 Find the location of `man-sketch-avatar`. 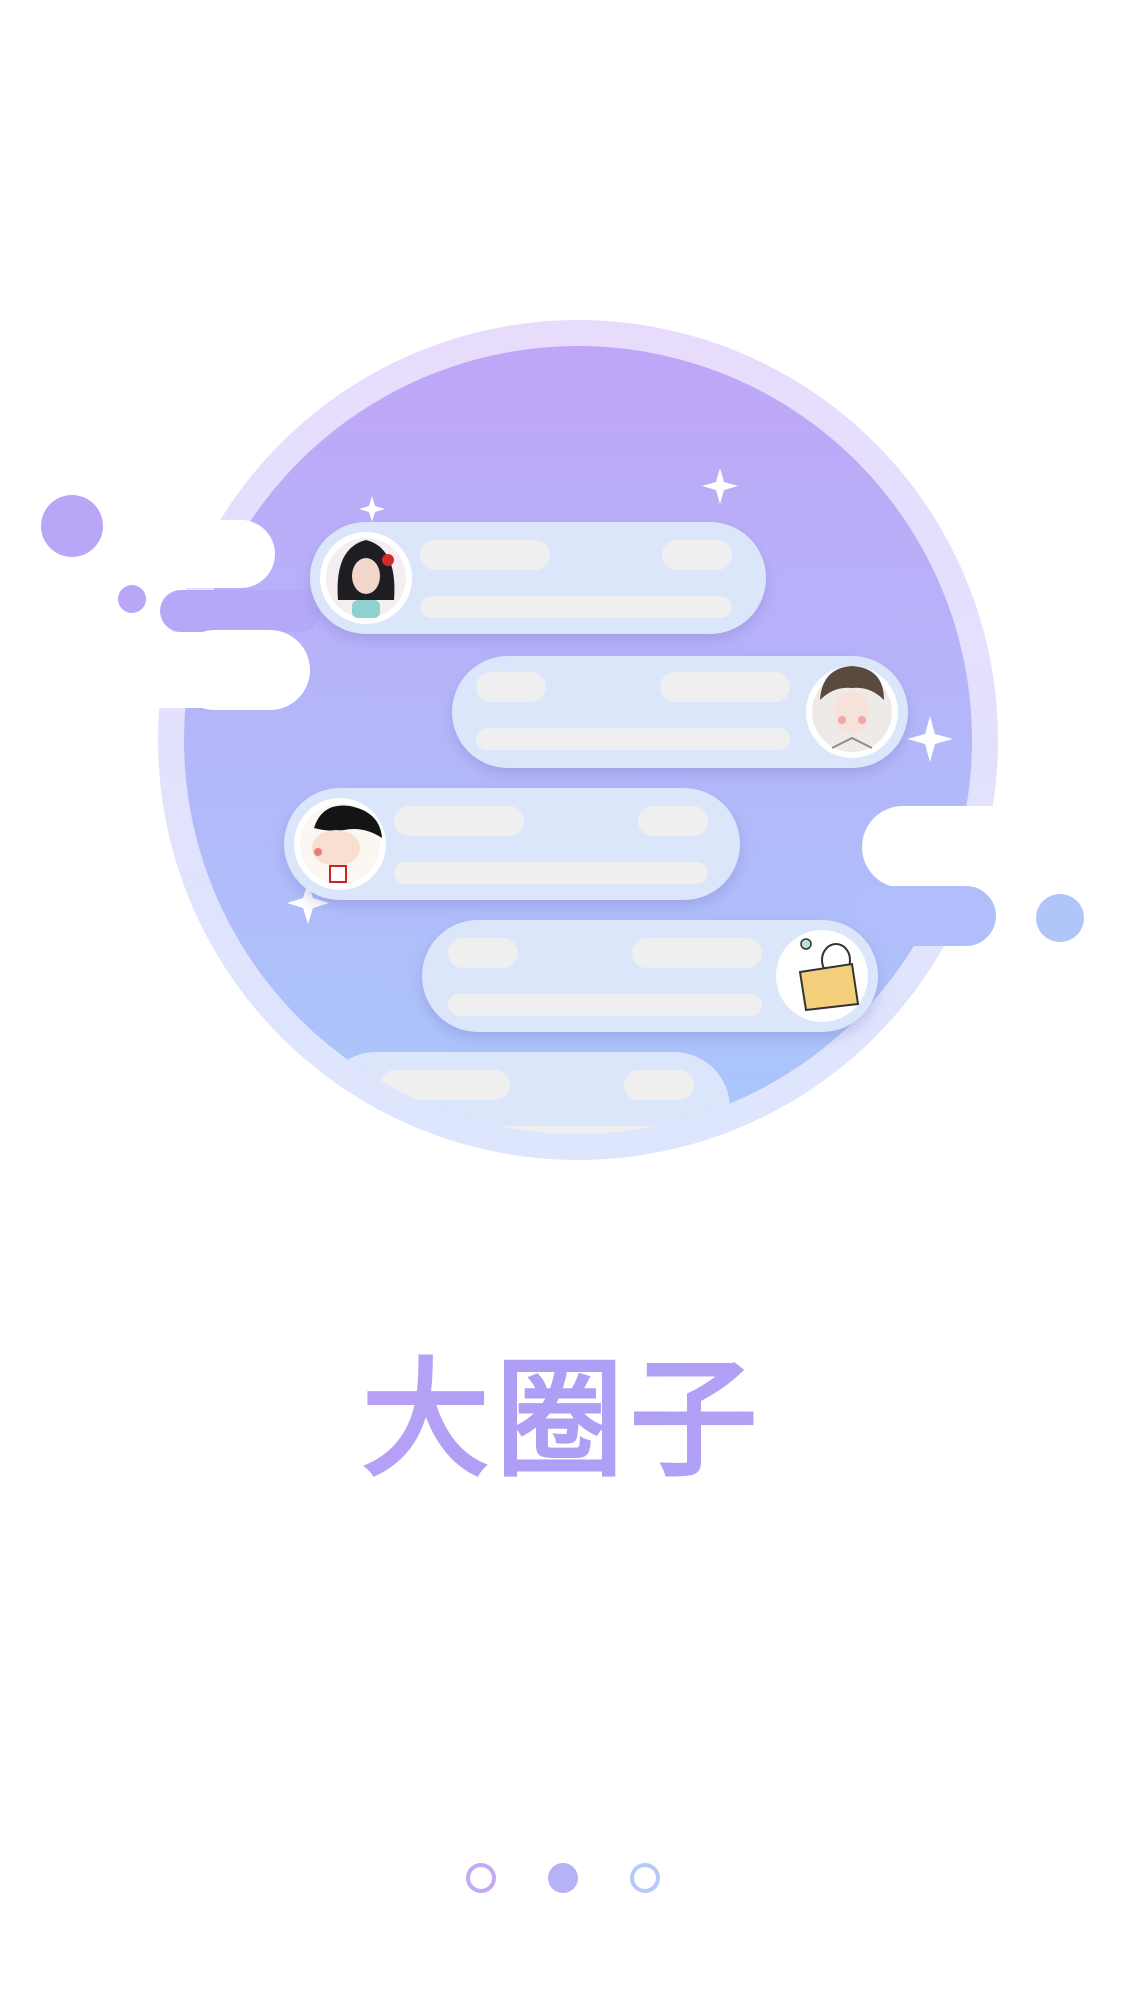

man-sketch-avatar is located at coordinates (852, 712).